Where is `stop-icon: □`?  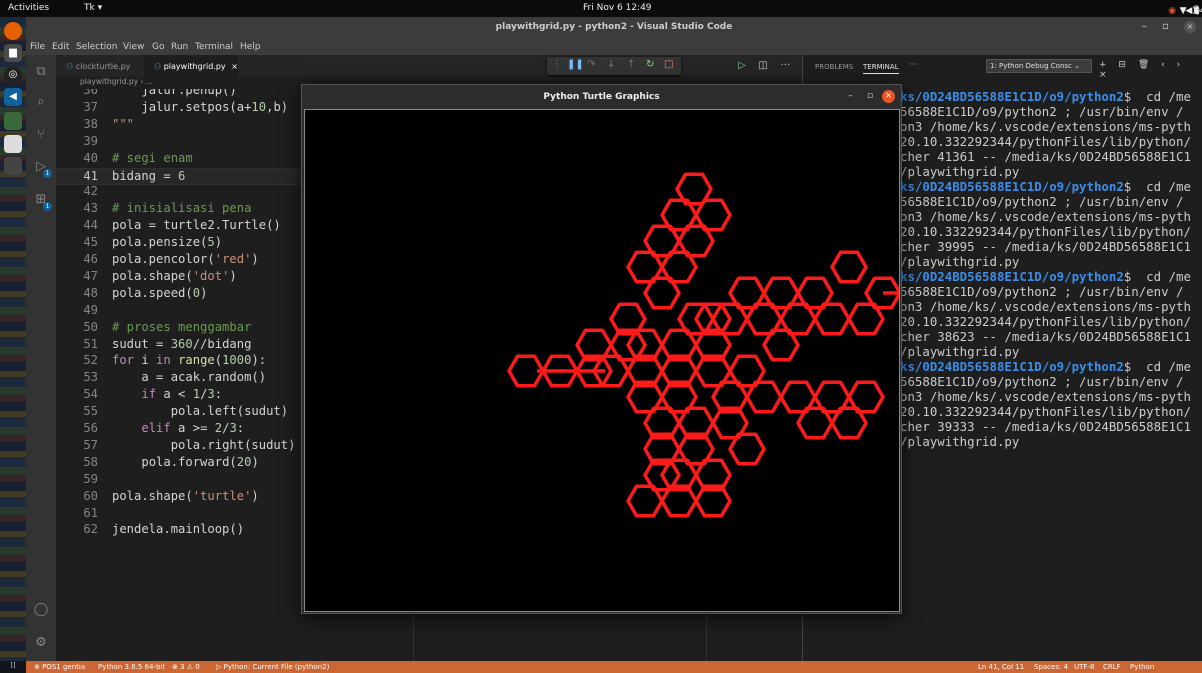 stop-icon: □ is located at coordinates (668, 64).